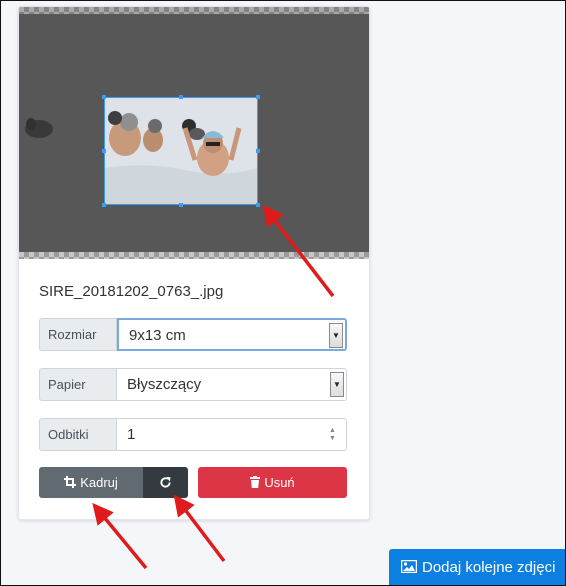 This screenshot has width=566, height=586. What do you see at coordinates (409, 566) in the screenshot?
I see `image-icon` at bounding box center [409, 566].